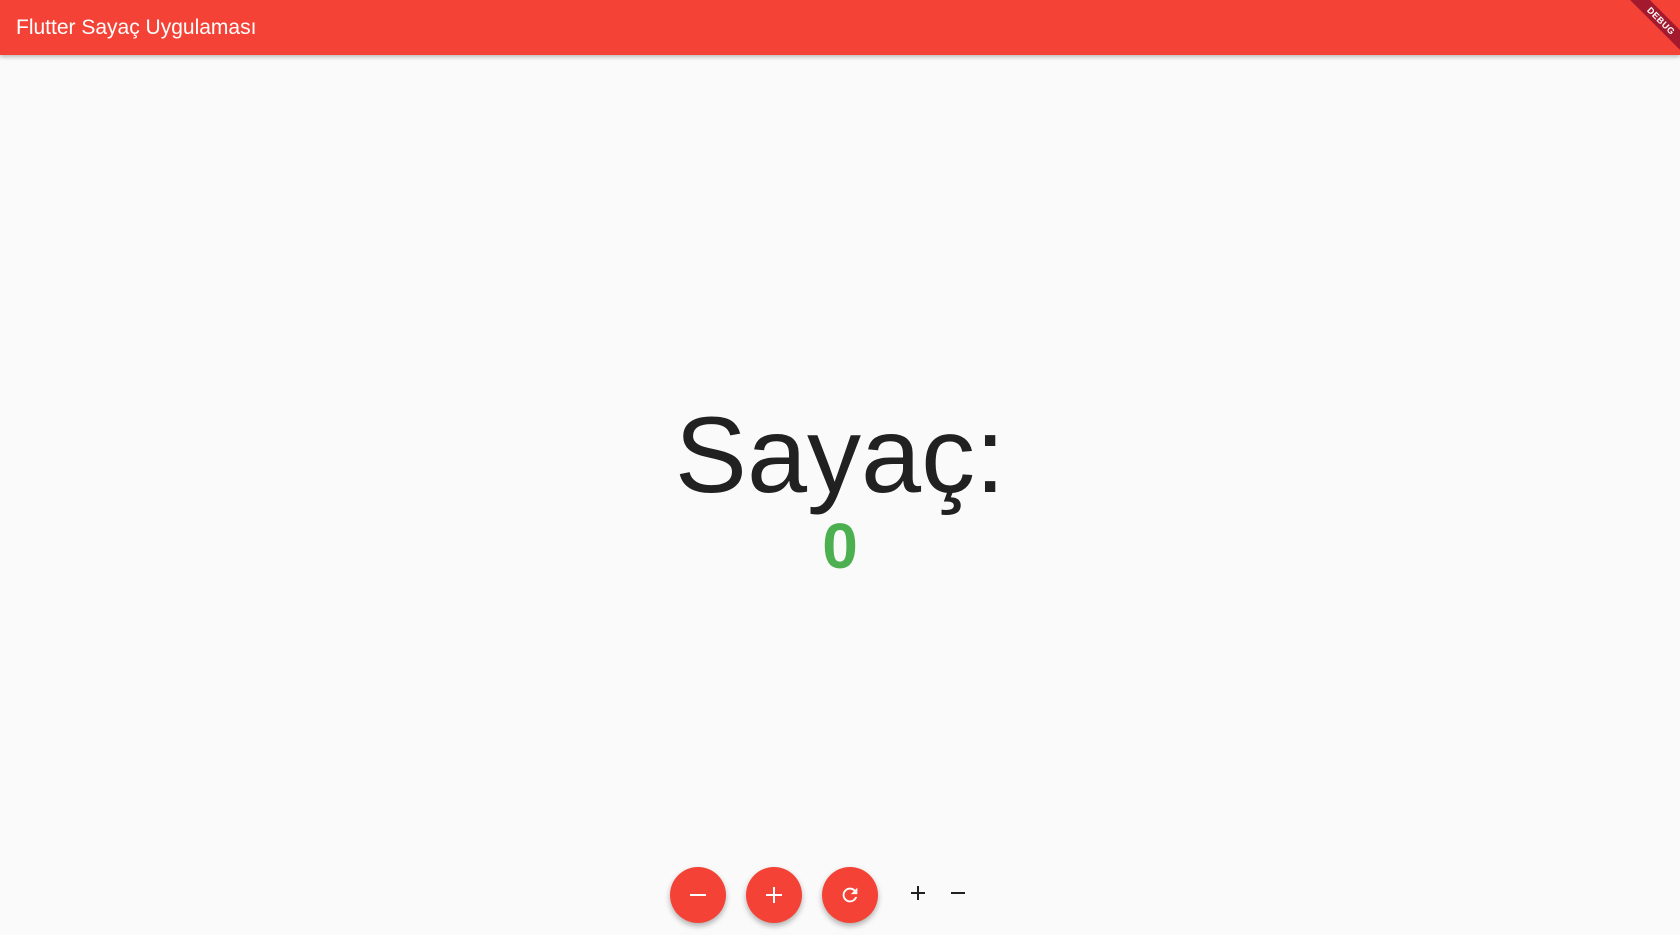 Image resolution: width=1680 pixels, height=935 pixels. I want to click on counter-value: 0, so click(840, 546).